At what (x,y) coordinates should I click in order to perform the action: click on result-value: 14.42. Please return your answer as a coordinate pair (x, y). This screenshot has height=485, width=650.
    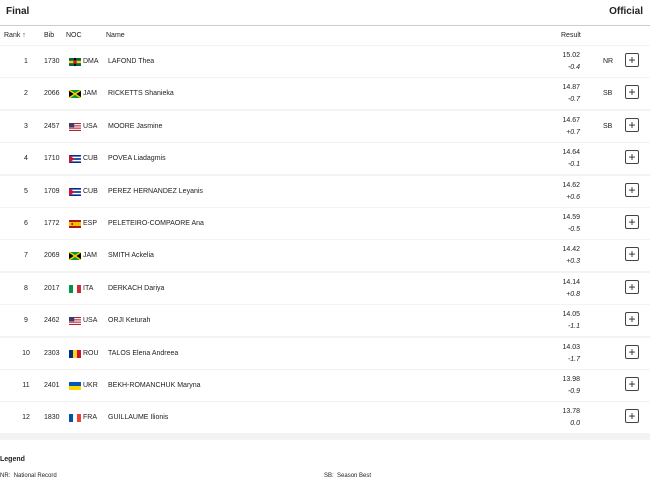
    Looking at the image, I should click on (571, 250).